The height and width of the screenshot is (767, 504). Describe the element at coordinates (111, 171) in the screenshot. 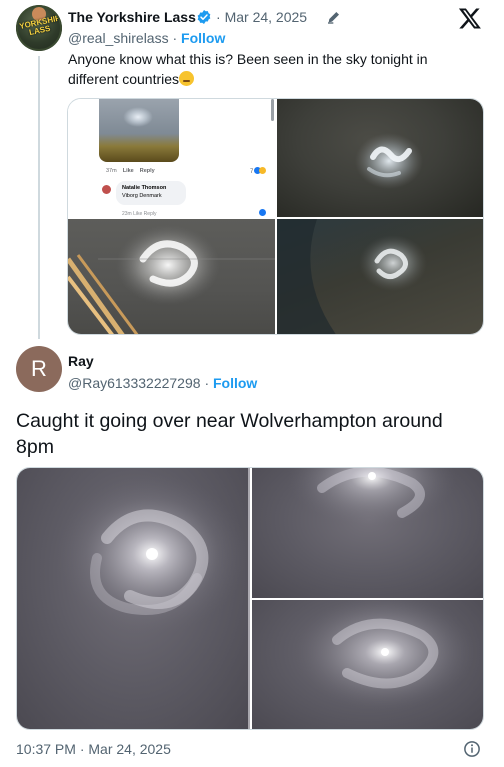

I see `embedded-time: 37m` at that location.